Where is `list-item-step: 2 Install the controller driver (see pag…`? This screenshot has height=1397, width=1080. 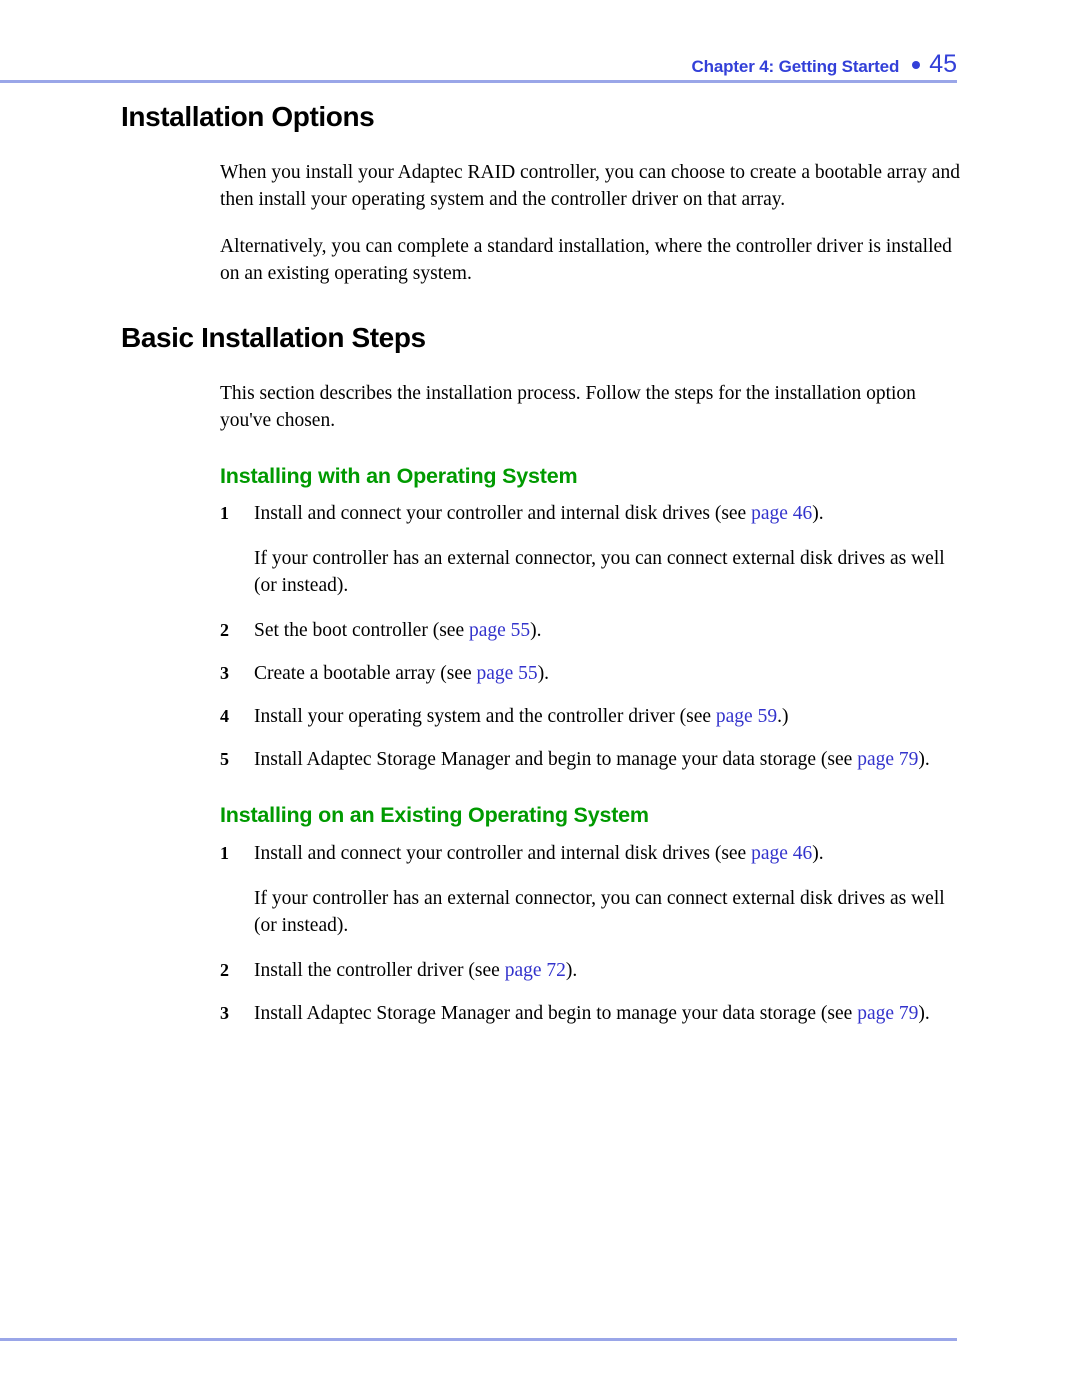
list-item-step: 2 Install the controller driver (see pag… is located at coordinates (540, 970).